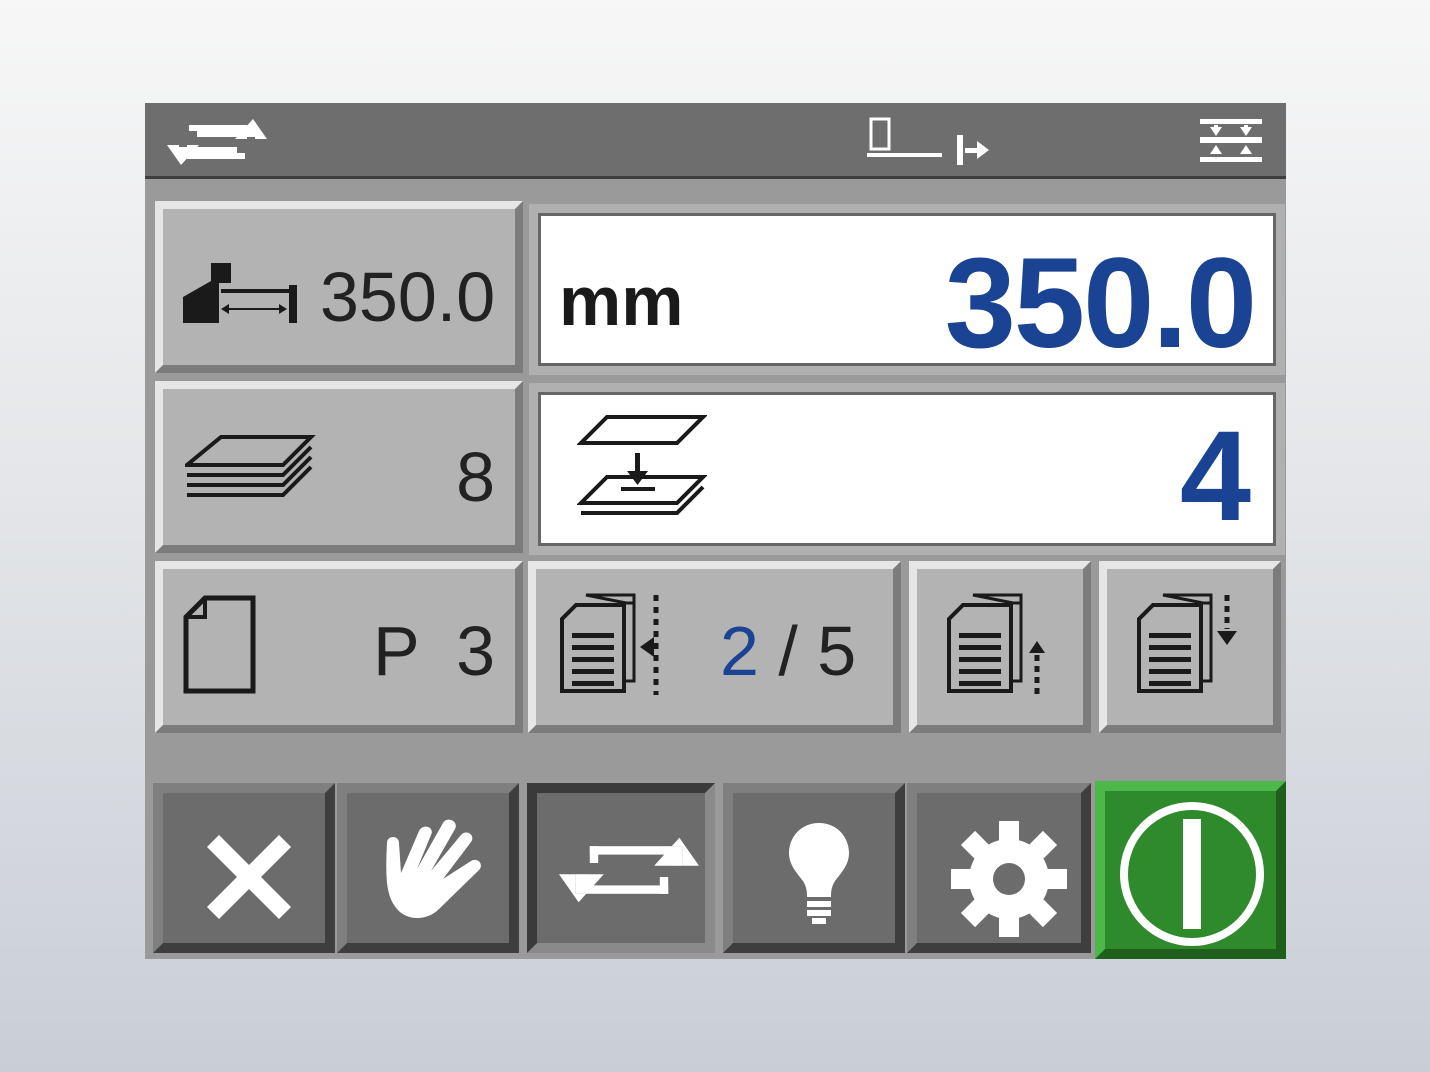 Image resolution: width=1430 pixels, height=1072 pixels. What do you see at coordinates (1100, 303) in the screenshot?
I see `measurement-value: 350.0` at bounding box center [1100, 303].